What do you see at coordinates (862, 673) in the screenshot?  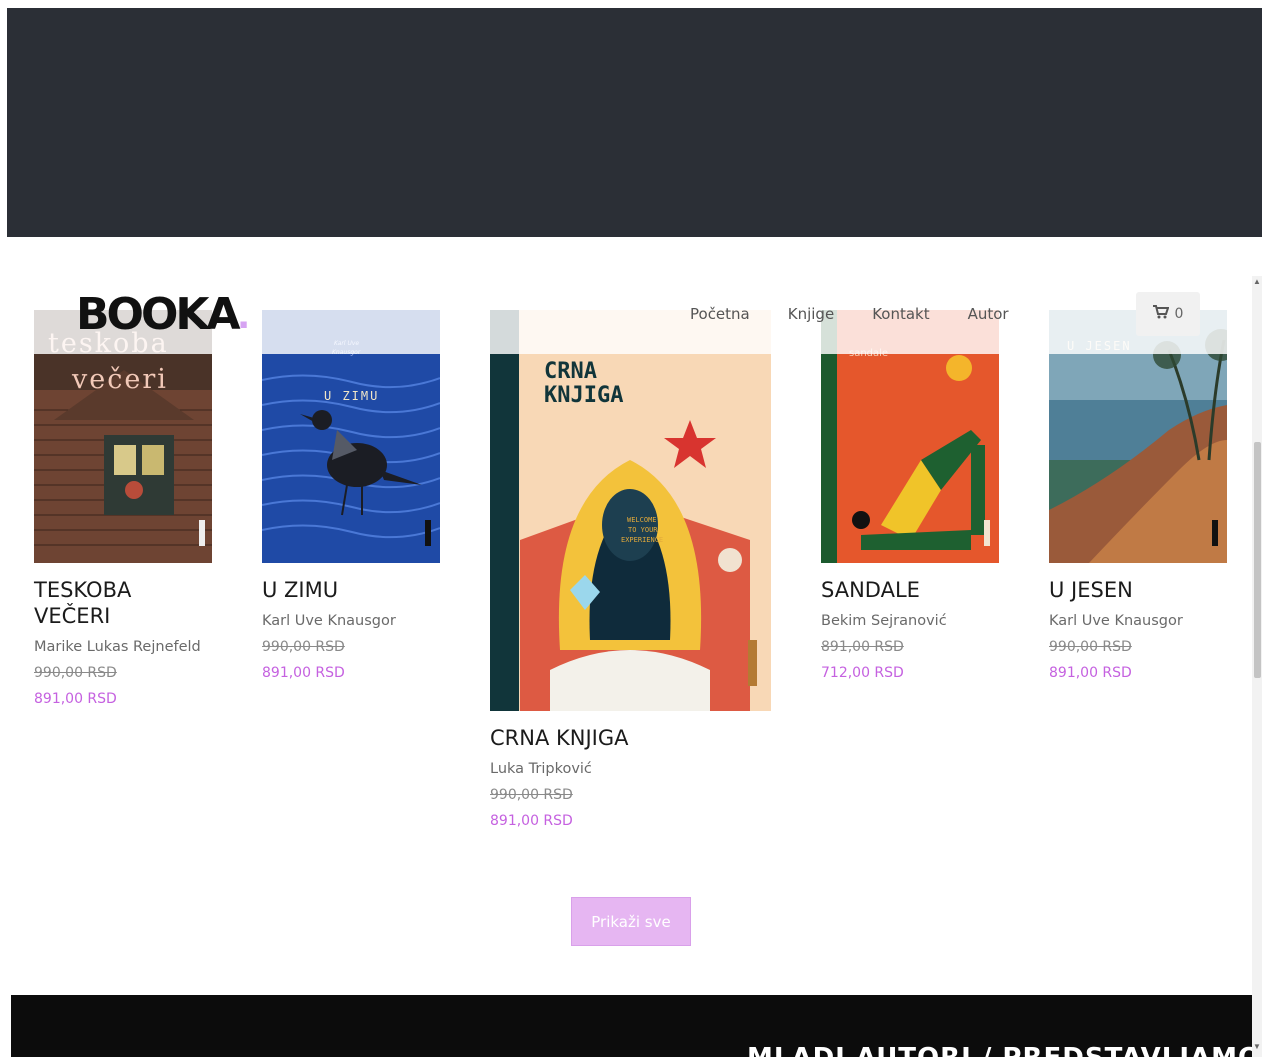 I see `product-new-price: 712,00 RSD` at bounding box center [862, 673].